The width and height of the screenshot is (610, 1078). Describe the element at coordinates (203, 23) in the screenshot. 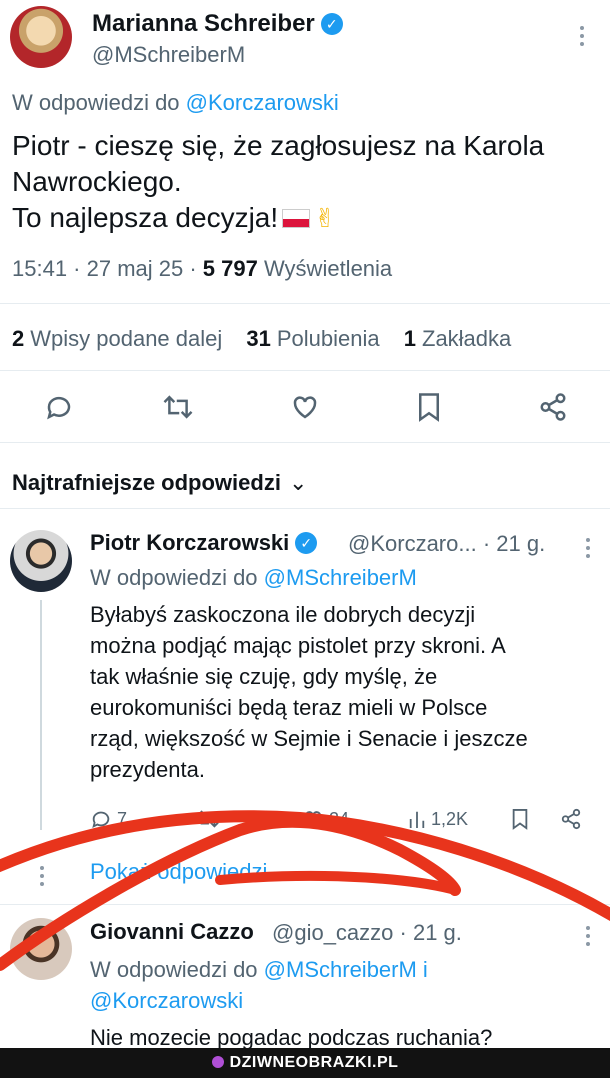

I see `author-name-text: Marianna Schreiber` at that location.